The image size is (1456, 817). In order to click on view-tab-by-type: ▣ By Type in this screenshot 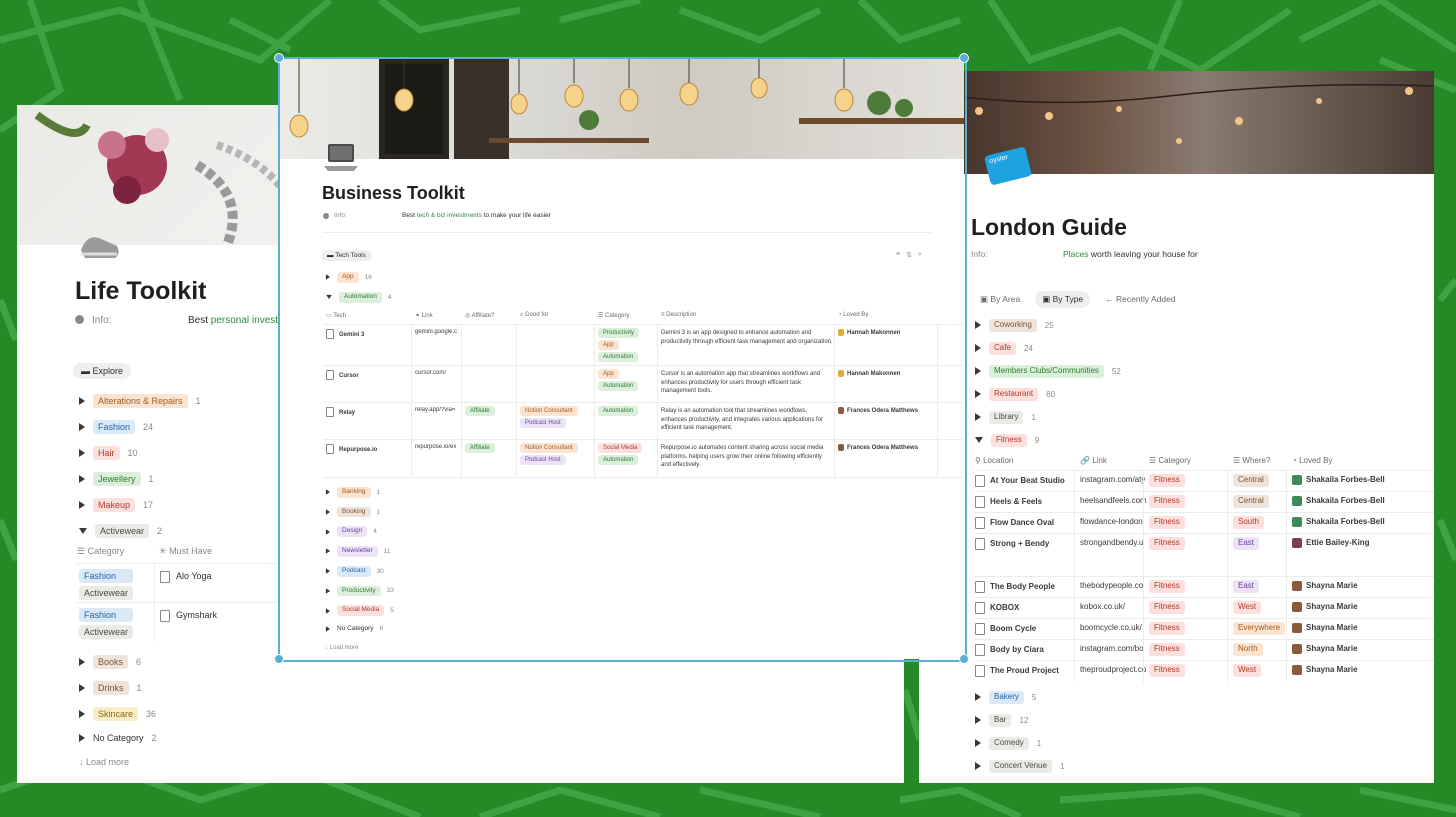, I will do `click(1063, 299)`.